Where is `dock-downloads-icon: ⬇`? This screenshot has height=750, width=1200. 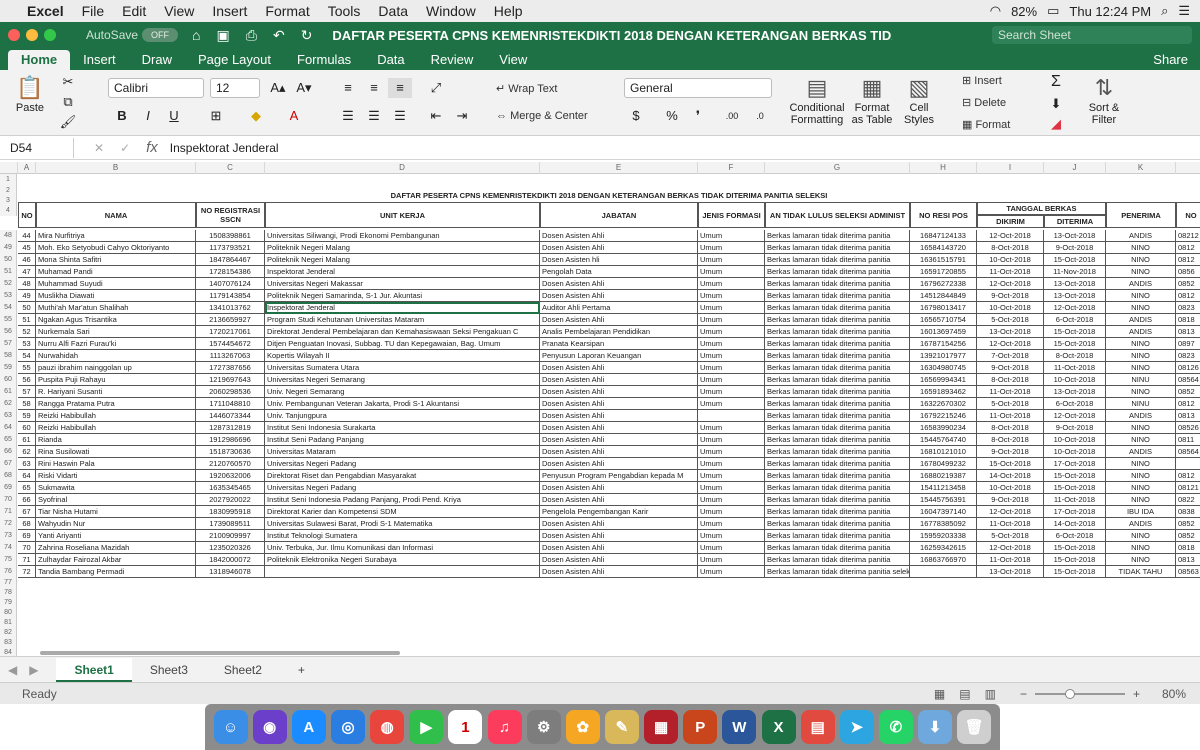 dock-downloads-icon: ⬇ is located at coordinates (935, 727).